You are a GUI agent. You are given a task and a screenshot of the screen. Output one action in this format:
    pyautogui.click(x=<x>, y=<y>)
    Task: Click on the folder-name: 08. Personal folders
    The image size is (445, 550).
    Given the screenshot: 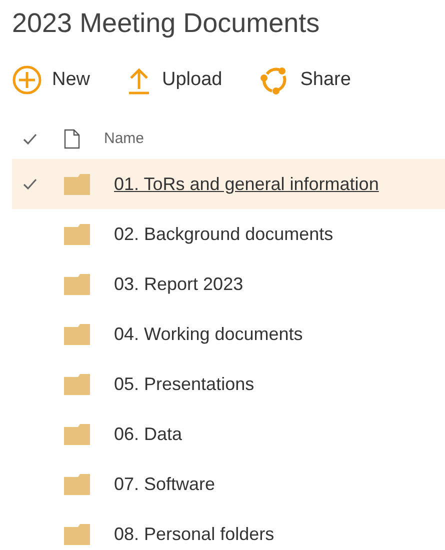 What is the action you would take?
    pyautogui.click(x=194, y=534)
    